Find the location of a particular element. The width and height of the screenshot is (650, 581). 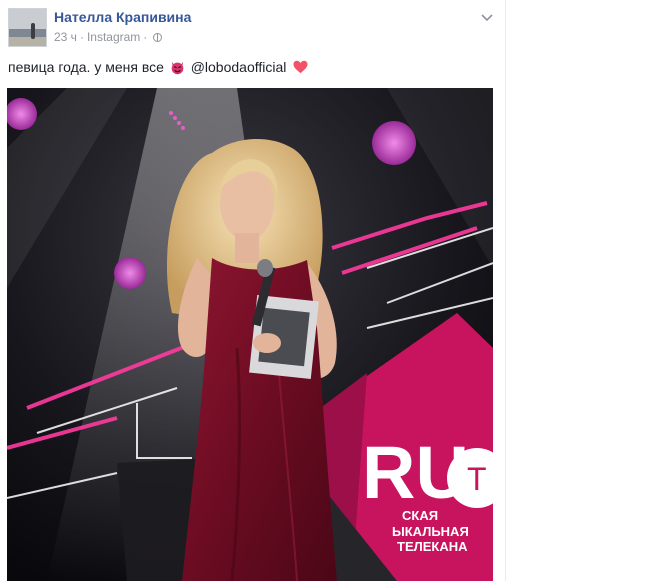

avatar-figure is located at coordinates (33, 31).